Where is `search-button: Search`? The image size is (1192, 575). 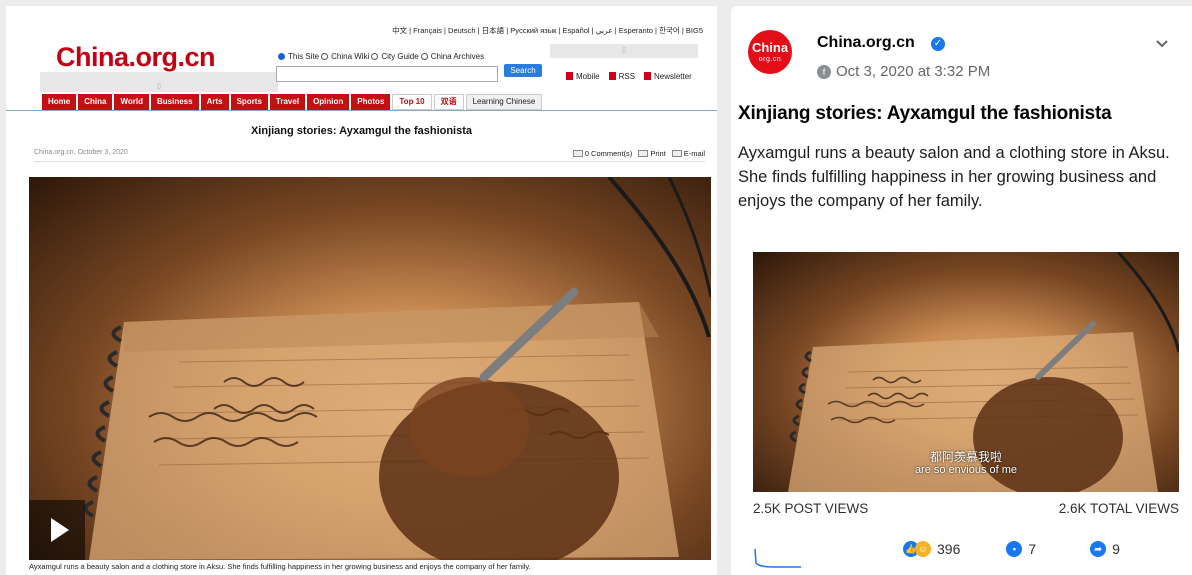
search-button: Search is located at coordinates (523, 70).